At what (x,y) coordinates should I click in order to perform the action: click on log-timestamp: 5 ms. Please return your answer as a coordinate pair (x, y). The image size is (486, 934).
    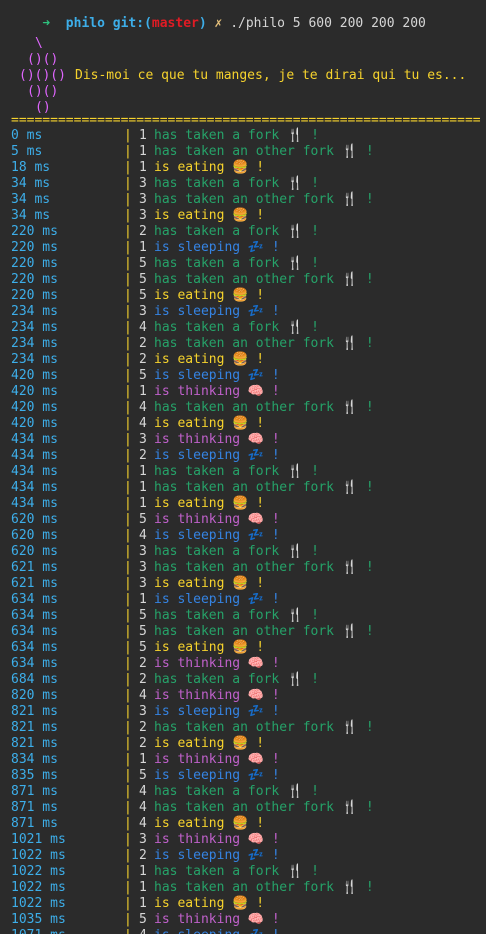
    Looking at the image, I should click on (27, 151).